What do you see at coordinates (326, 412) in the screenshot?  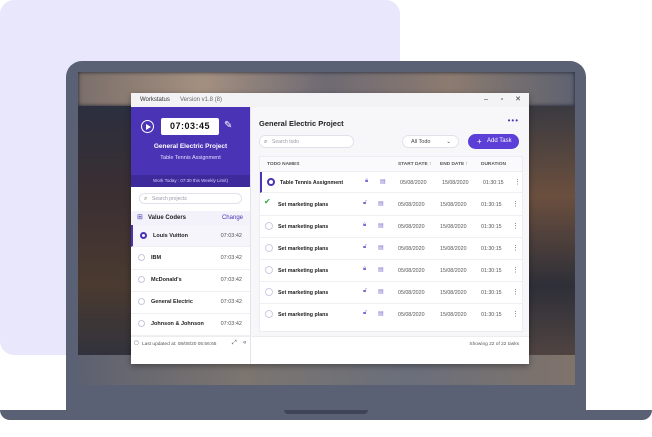 I see `laptop-base-notch` at bounding box center [326, 412].